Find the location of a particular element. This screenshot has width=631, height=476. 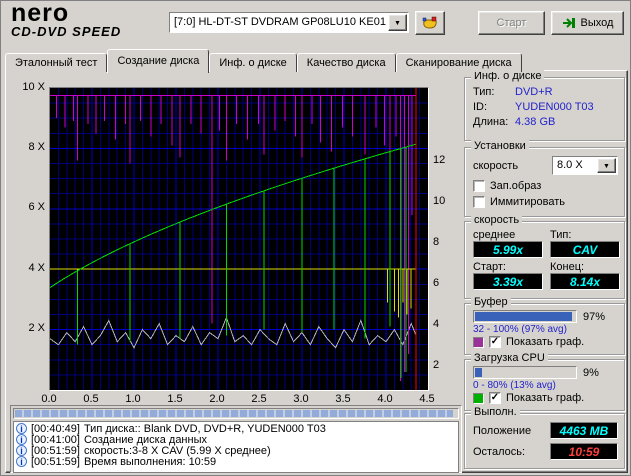

cpu-progress-fill is located at coordinates (479, 372).